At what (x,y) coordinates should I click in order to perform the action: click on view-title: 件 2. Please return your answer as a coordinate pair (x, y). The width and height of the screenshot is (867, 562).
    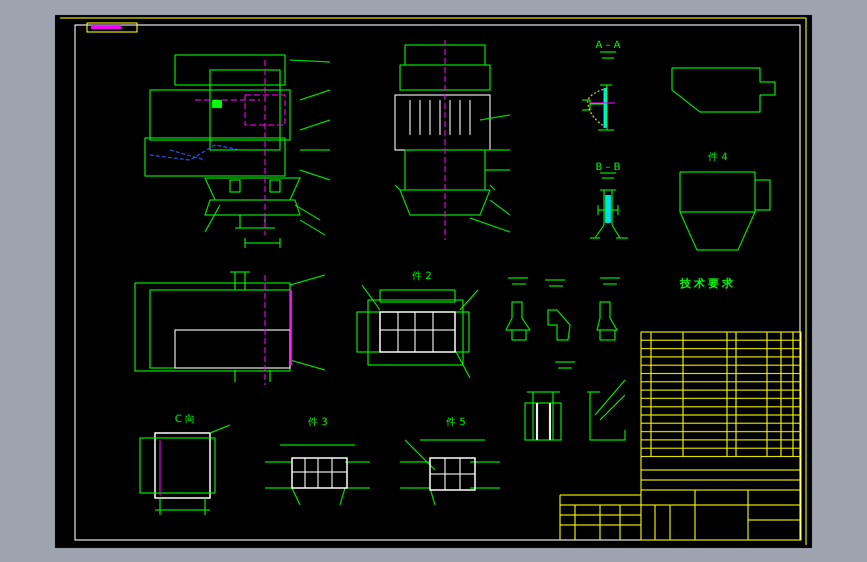
    Looking at the image, I should click on (422, 276).